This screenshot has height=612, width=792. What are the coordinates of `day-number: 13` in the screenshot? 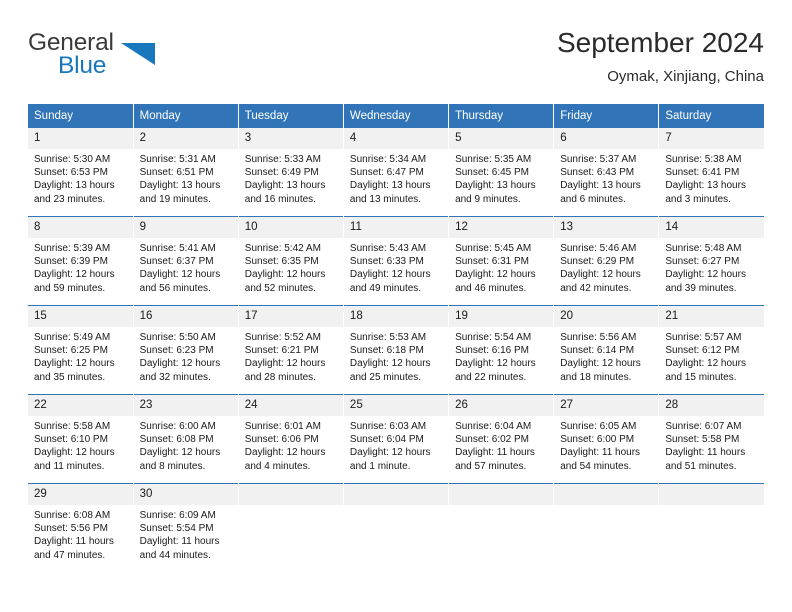 It's located at (606, 227).